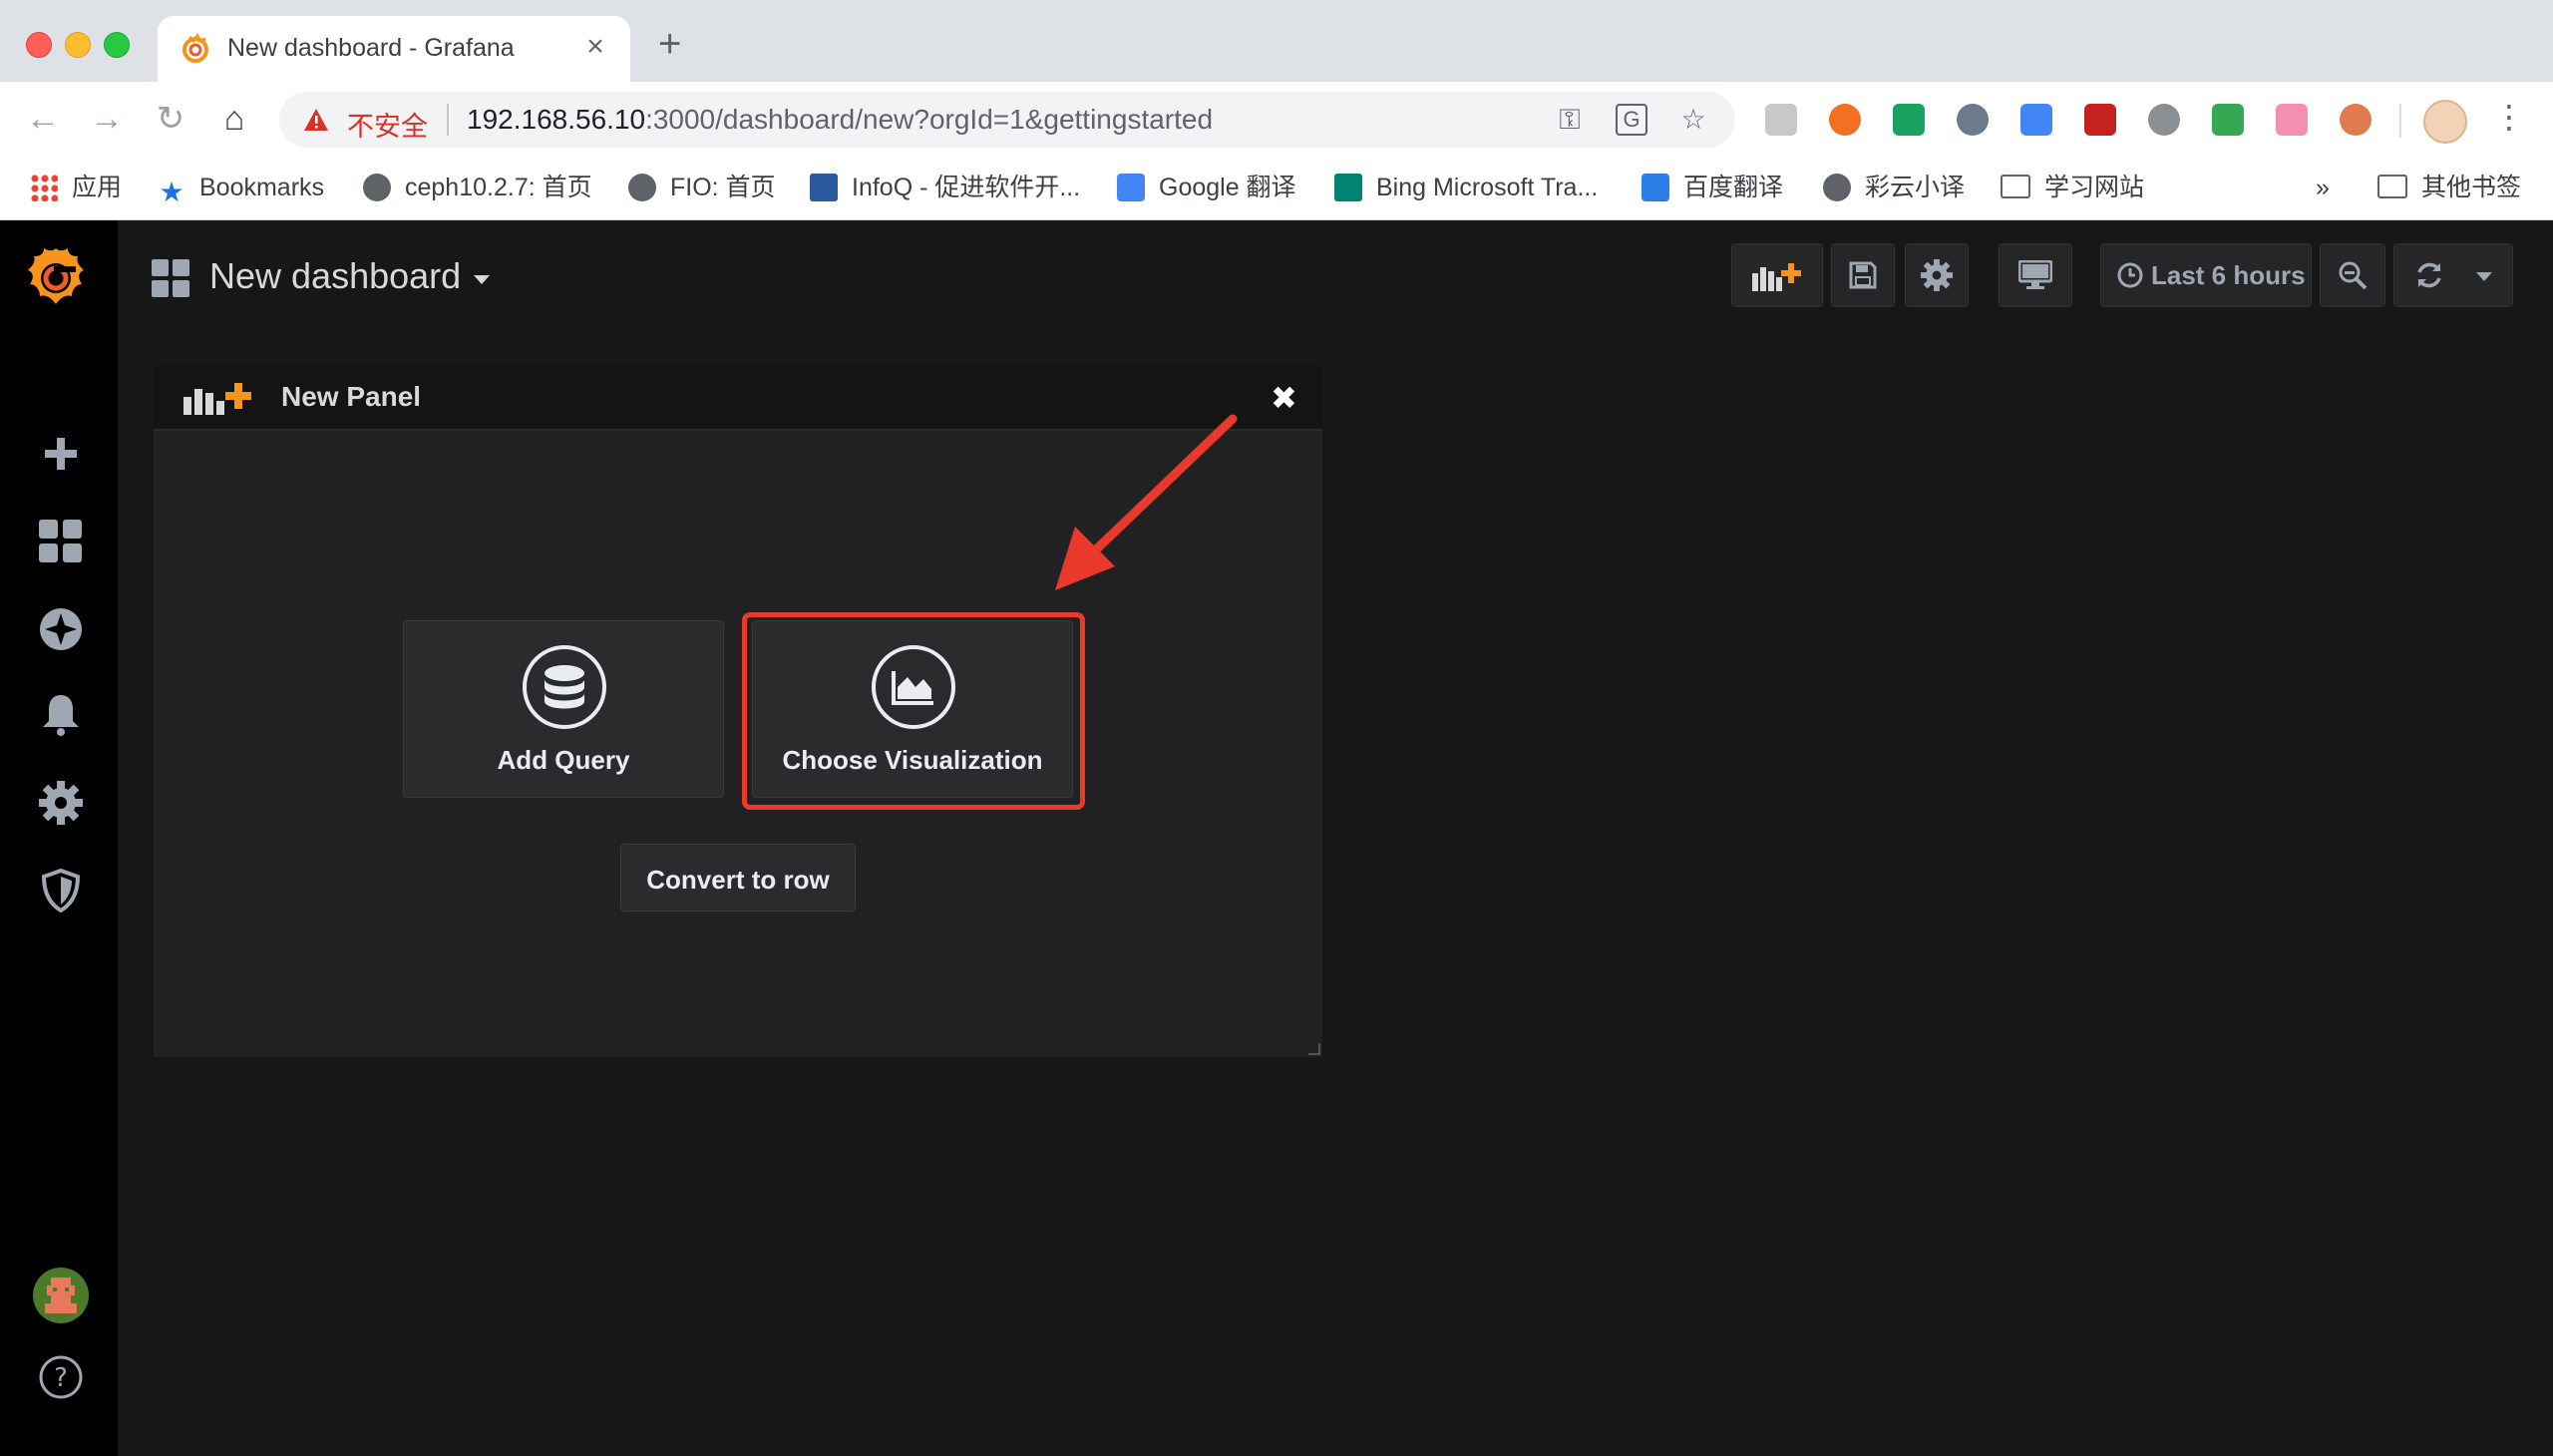 The image size is (2553, 1456). Describe the element at coordinates (171, 278) in the screenshot. I see `dashboard-grid-icon` at that location.